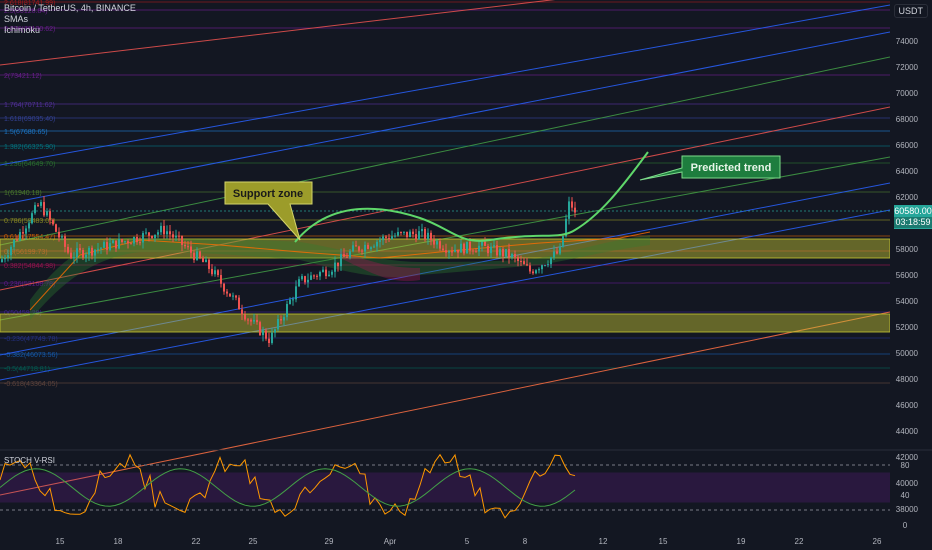 Image resolution: width=932 pixels, height=550 pixels. What do you see at coordinates (913, 222) in the screenshot?
I see `bar-countdown: 03:18:59` at bounding box center [913, 222].